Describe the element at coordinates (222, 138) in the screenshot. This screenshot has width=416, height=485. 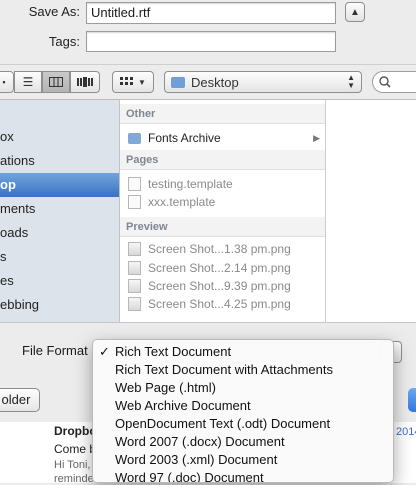
I see `list-item: Fonts Archive ▶` at that location.